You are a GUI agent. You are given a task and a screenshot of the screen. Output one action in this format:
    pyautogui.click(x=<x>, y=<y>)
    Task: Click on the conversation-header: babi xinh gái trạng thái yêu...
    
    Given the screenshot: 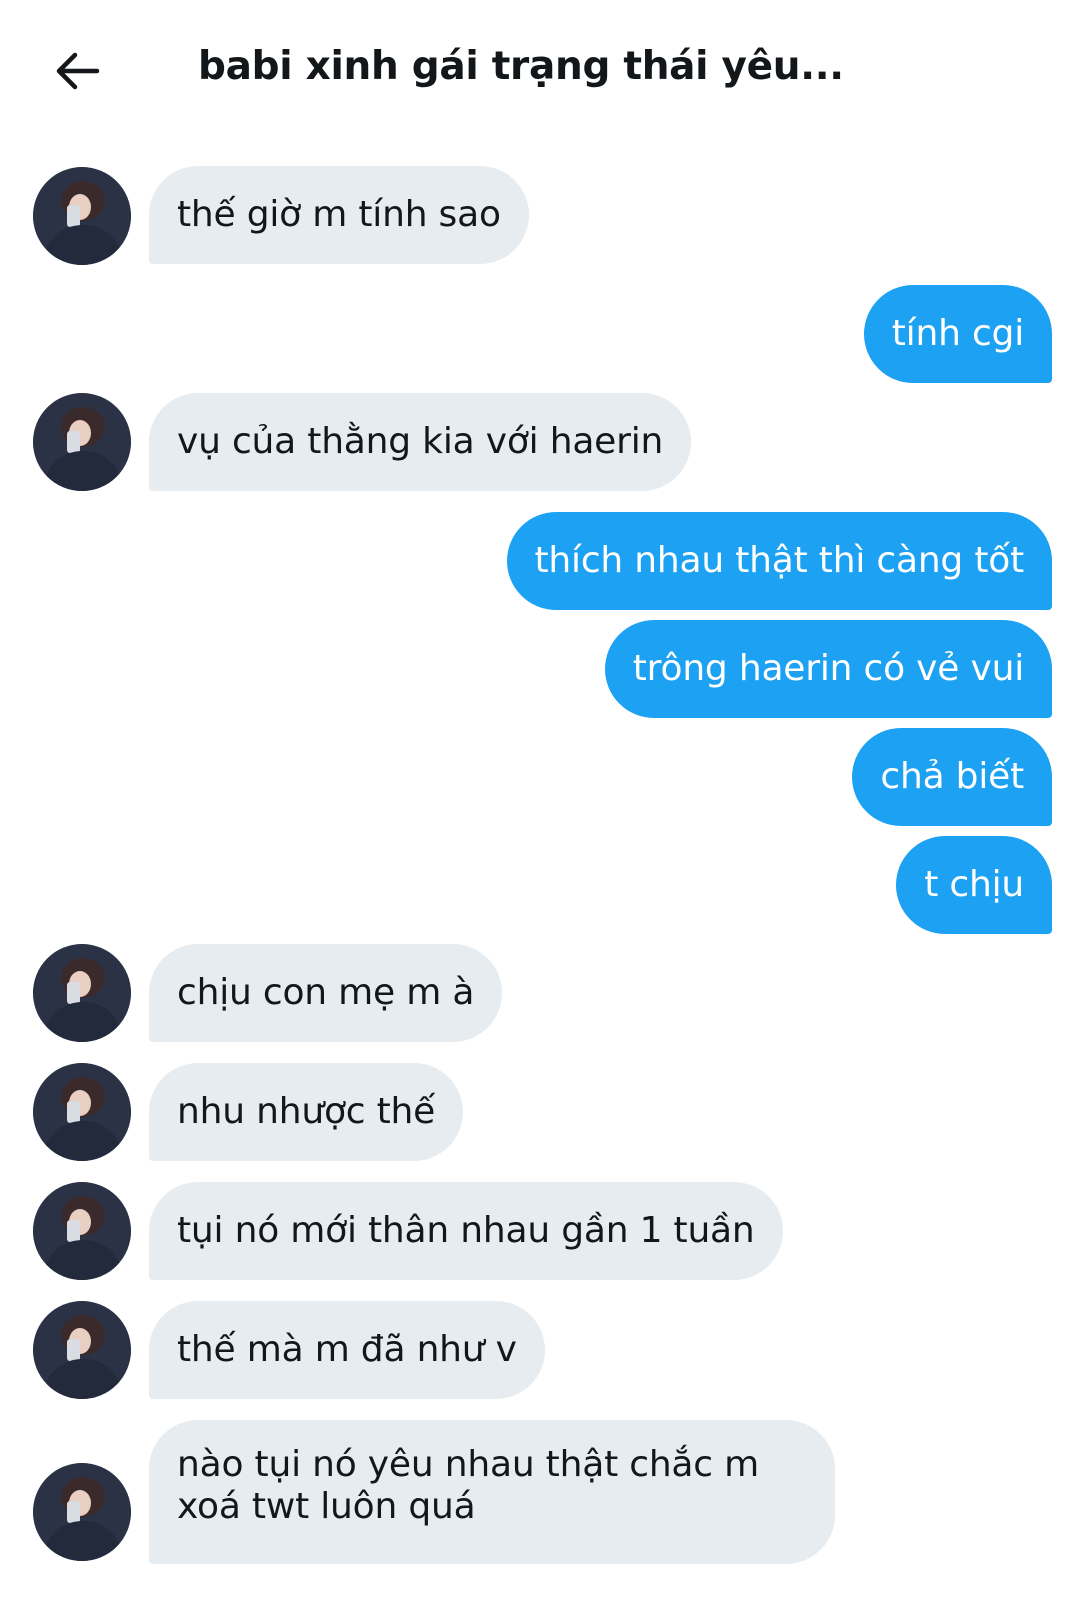 What is the action you would take?
    pyautogui.click(x=540, y=70)
    